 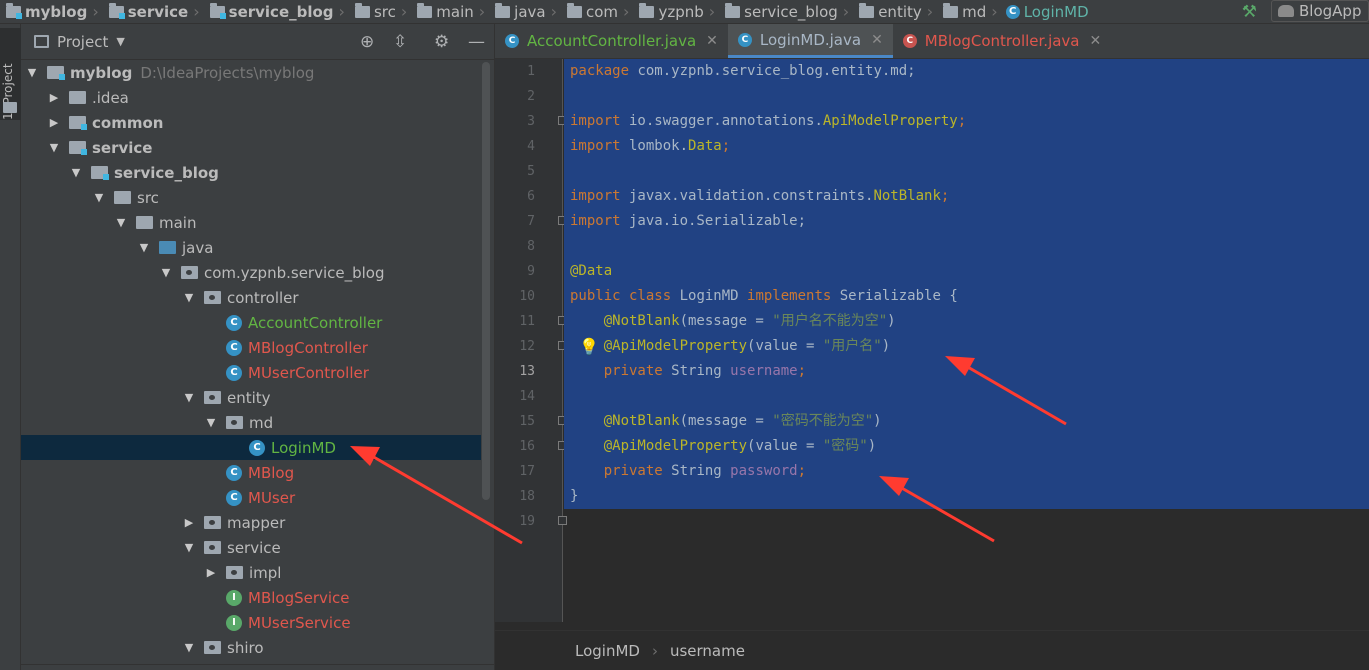 I want to click on build-hammer-icon: ⚒, so click(x=1249, y=12).